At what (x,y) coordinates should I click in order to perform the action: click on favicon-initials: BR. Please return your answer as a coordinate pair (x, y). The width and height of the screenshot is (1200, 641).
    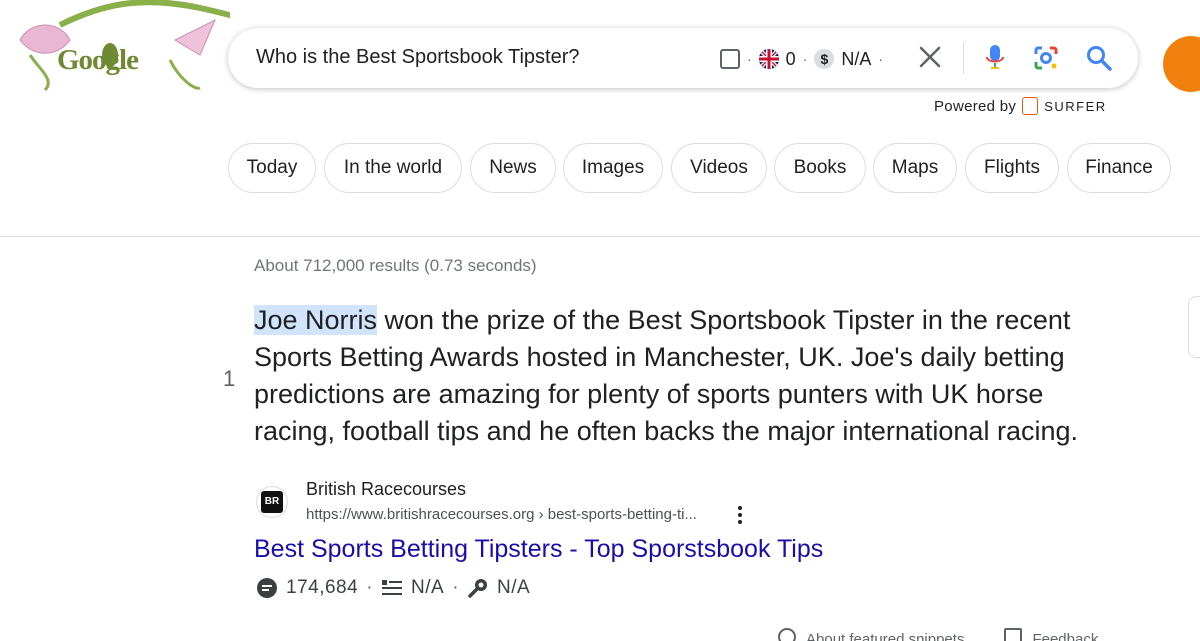
    Looking at the image, I should click on (272, 502).